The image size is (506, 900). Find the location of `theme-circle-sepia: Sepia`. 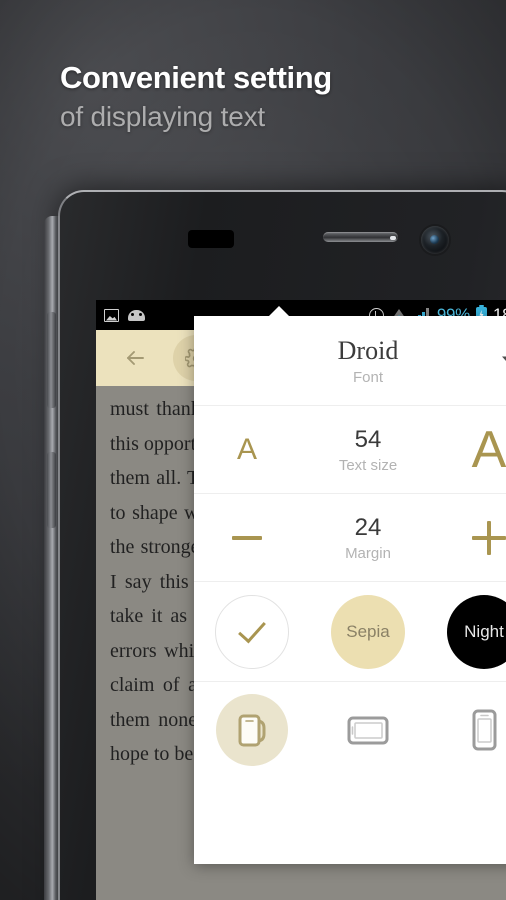

theme-circle-sepia: Sepia is located at coordinates (368, 631).